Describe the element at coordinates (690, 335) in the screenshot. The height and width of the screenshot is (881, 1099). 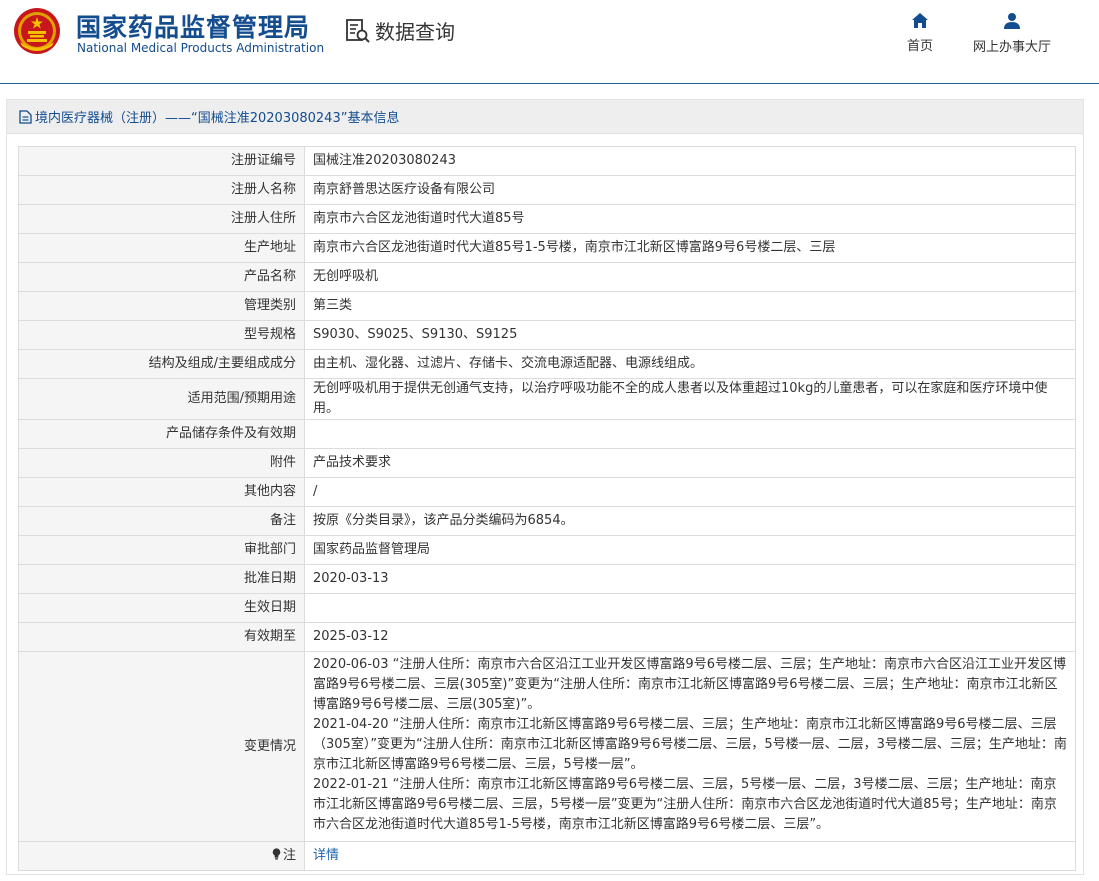
I see `field-value: S9030、S9025、S9130、S9125` at that location.